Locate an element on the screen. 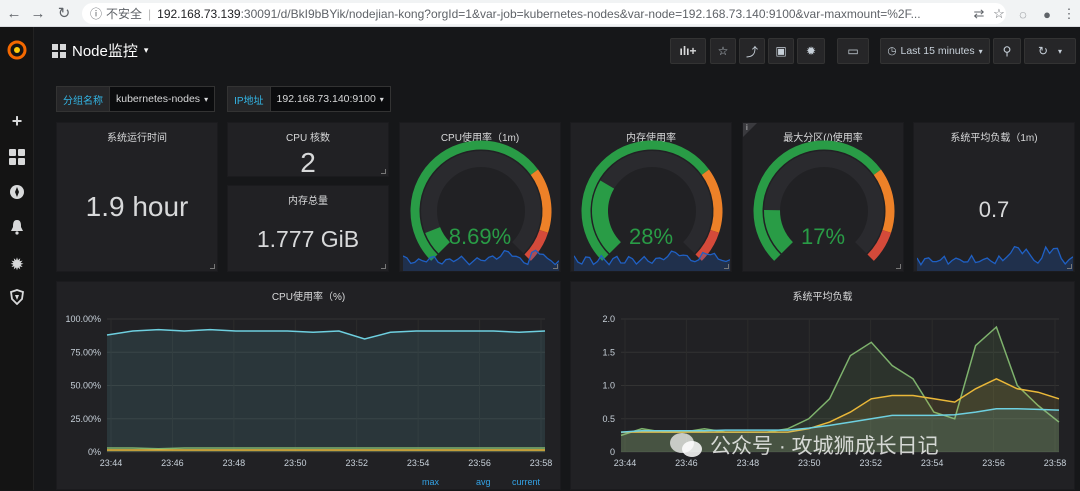  y-tick-label: 75.00% is located at coordinates (85, 352).